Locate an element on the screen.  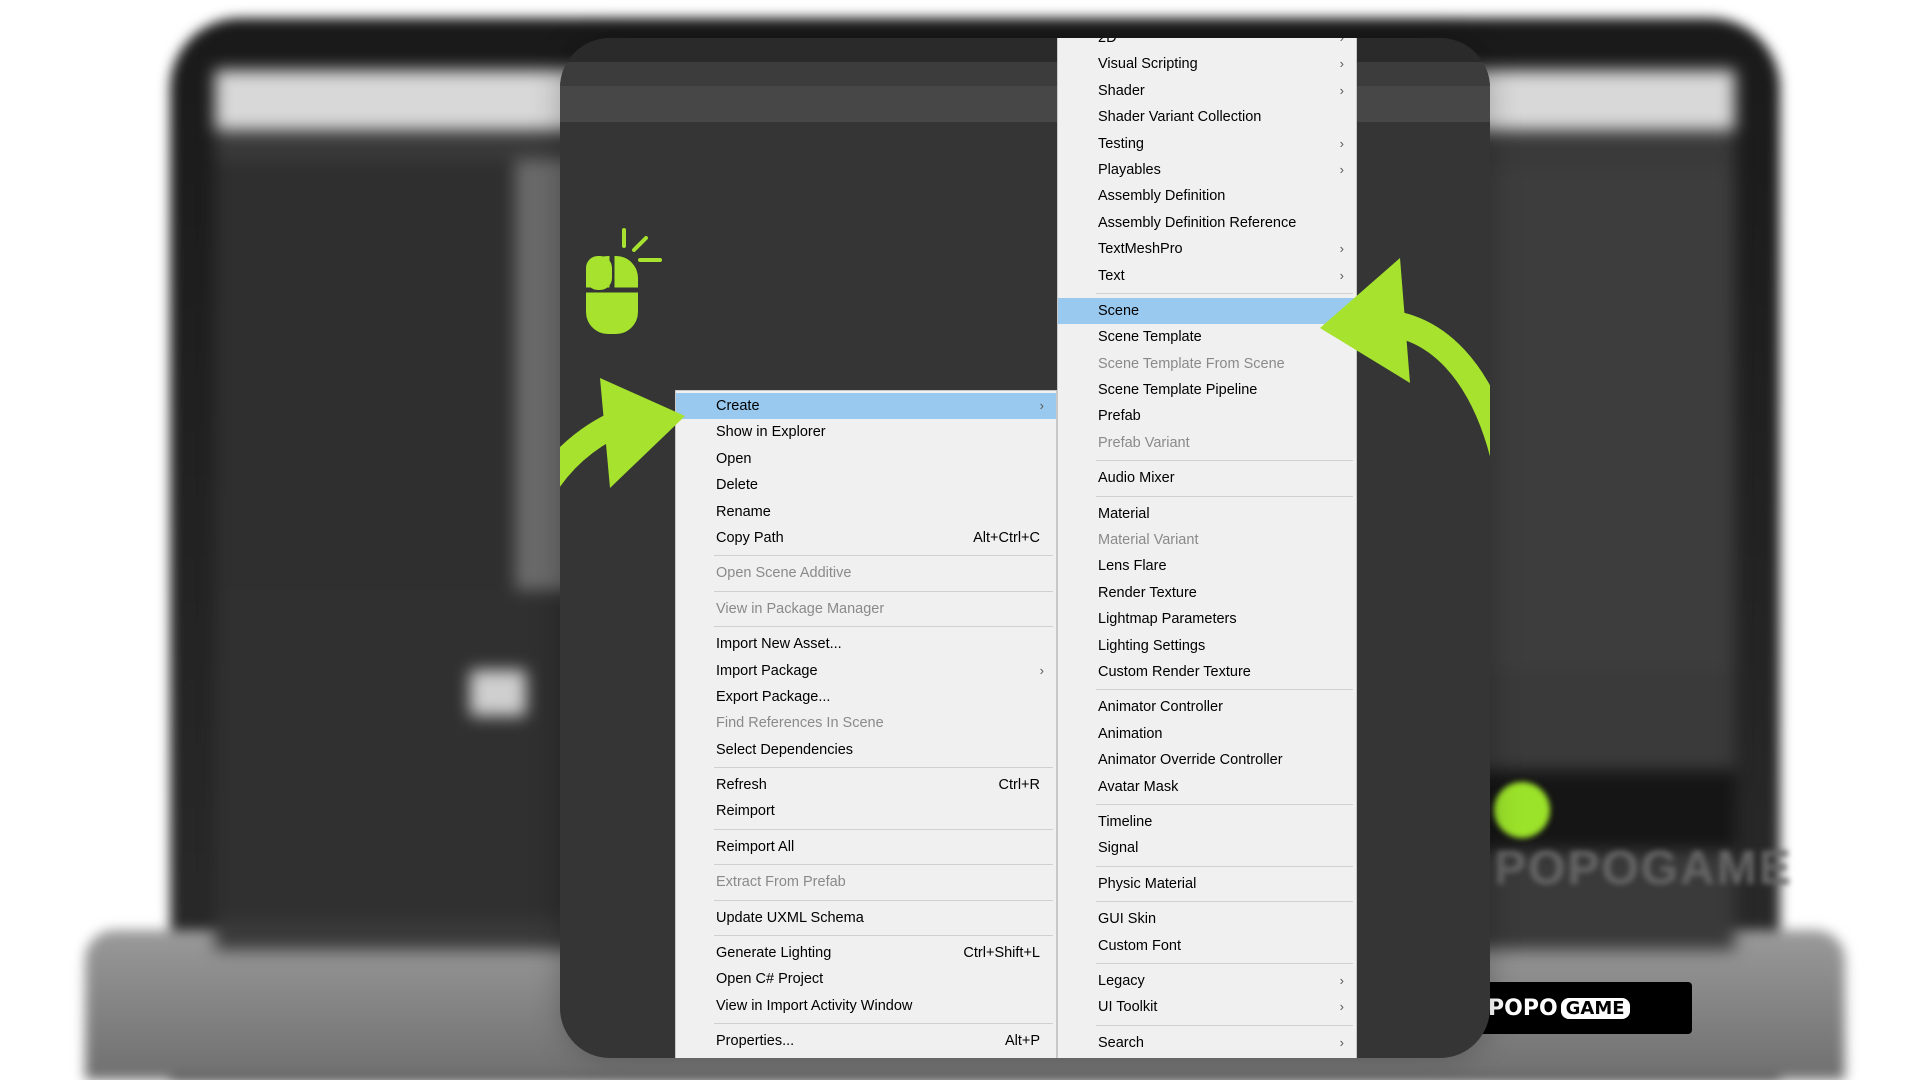
context-menu-item-reimport: Reimport is located at coordinates (866, 811).